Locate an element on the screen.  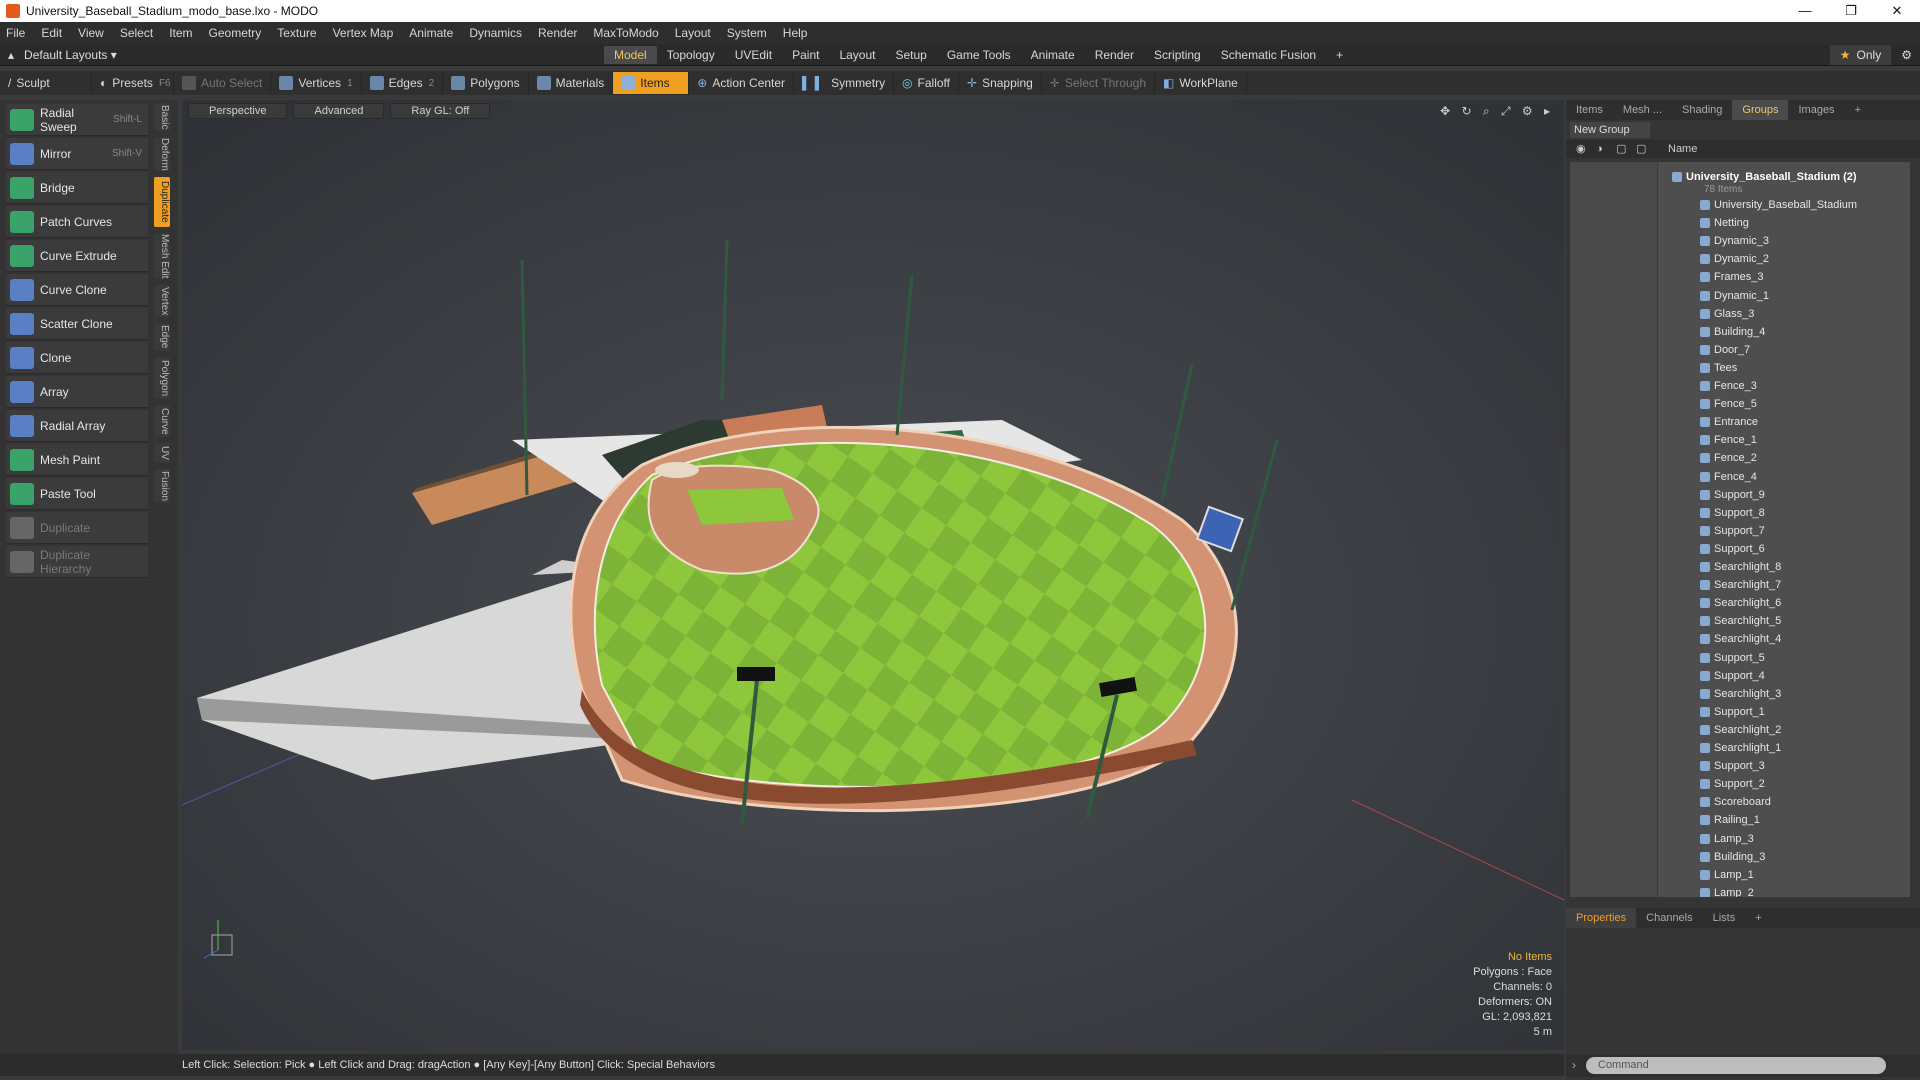
tree-row: Lamp_1 is located at coordinates (1740, 875).